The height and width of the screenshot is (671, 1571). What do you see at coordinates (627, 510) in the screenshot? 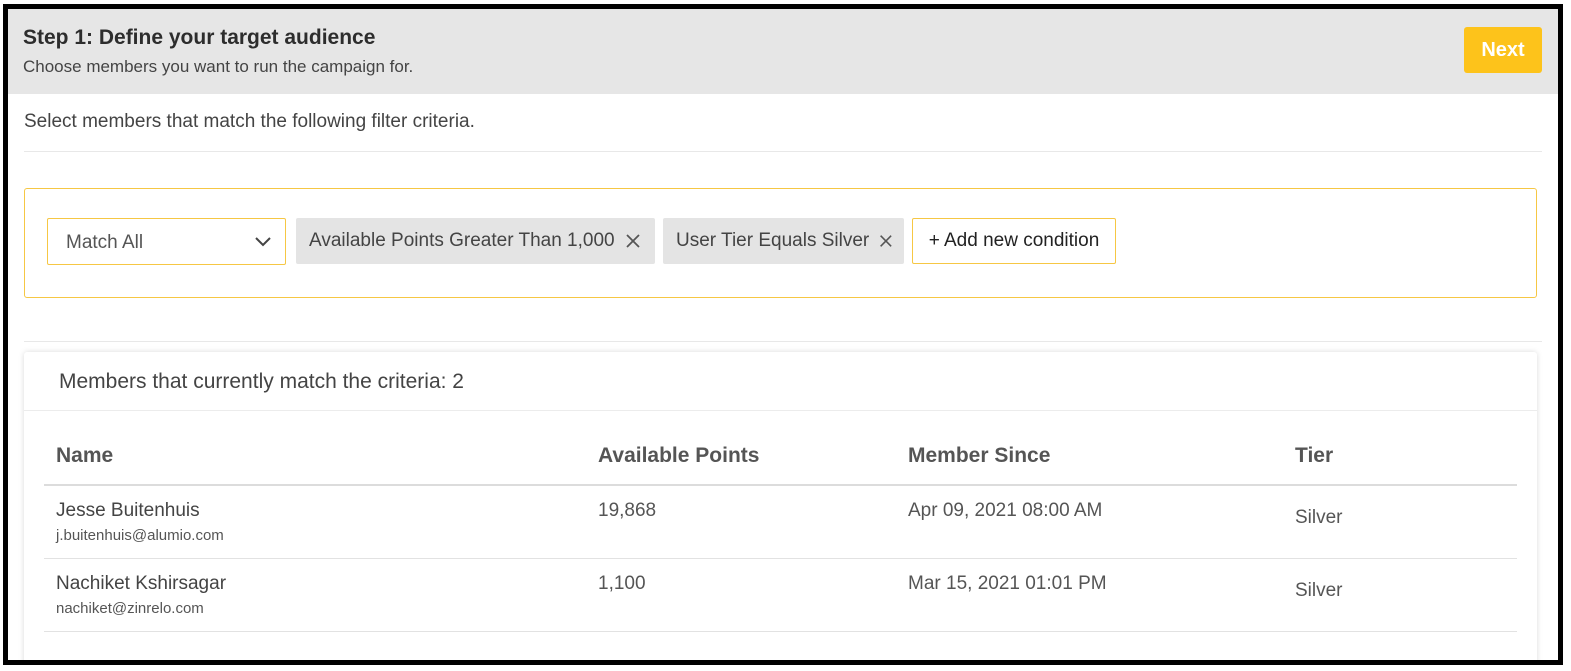
I see `member-points: 19,868` at bounding box center [627, 510].